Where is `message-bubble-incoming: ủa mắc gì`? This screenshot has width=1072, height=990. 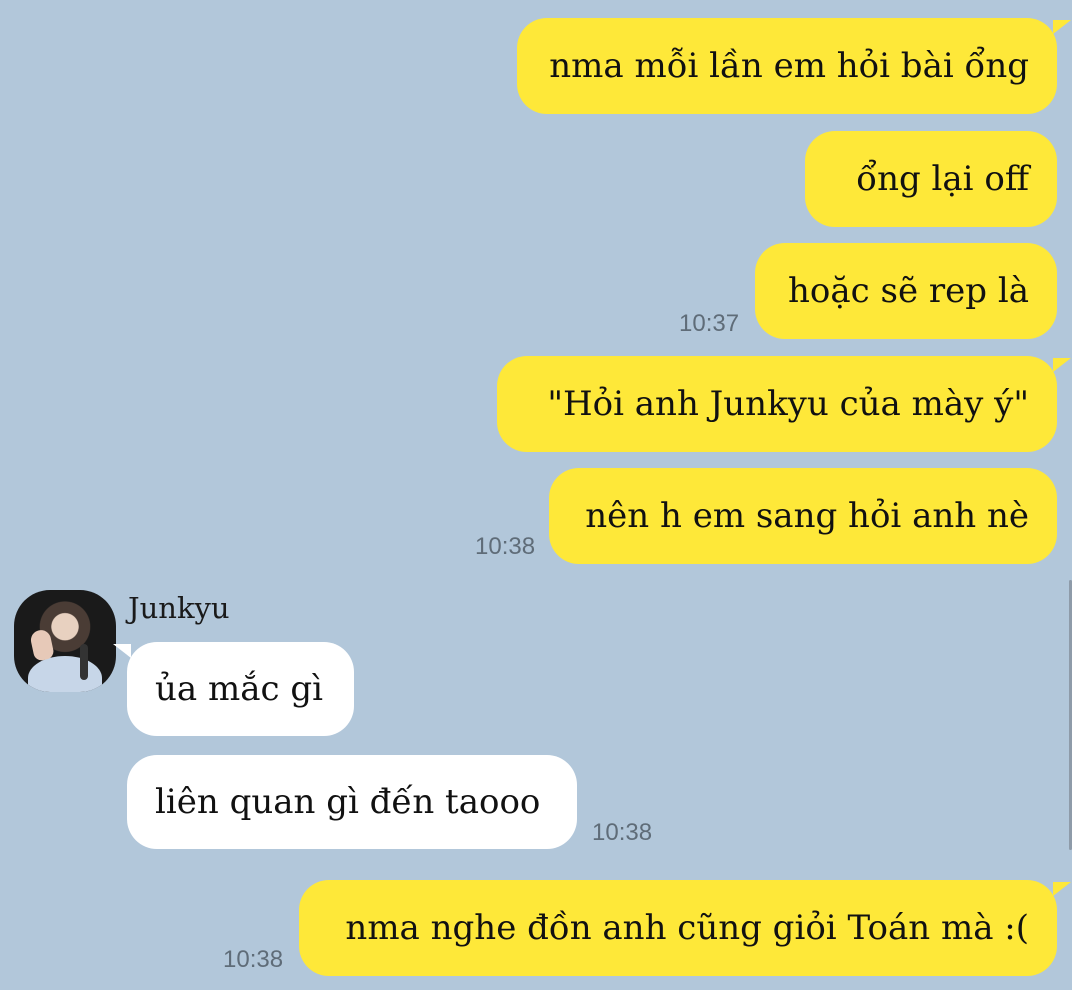
message-bubble-incoming: ủa mắc gì is located at coordinates (233, 689).